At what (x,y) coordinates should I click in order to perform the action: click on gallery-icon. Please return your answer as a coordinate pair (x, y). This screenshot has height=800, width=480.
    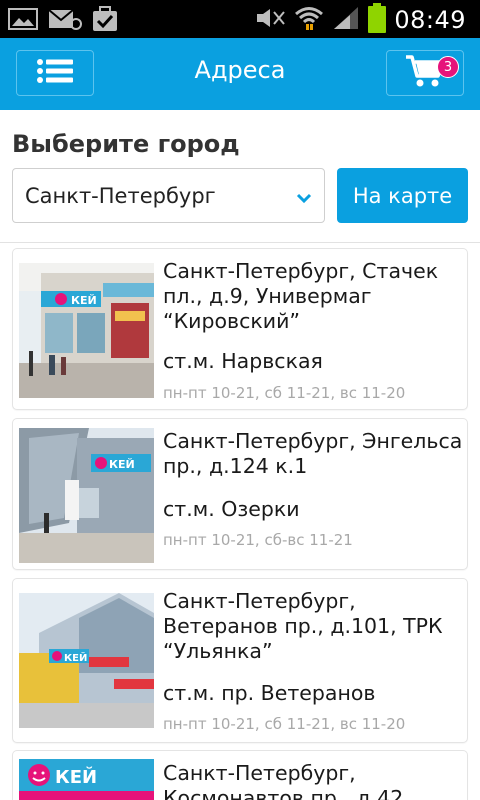
    Looking at the image, I should click on (23, 21).